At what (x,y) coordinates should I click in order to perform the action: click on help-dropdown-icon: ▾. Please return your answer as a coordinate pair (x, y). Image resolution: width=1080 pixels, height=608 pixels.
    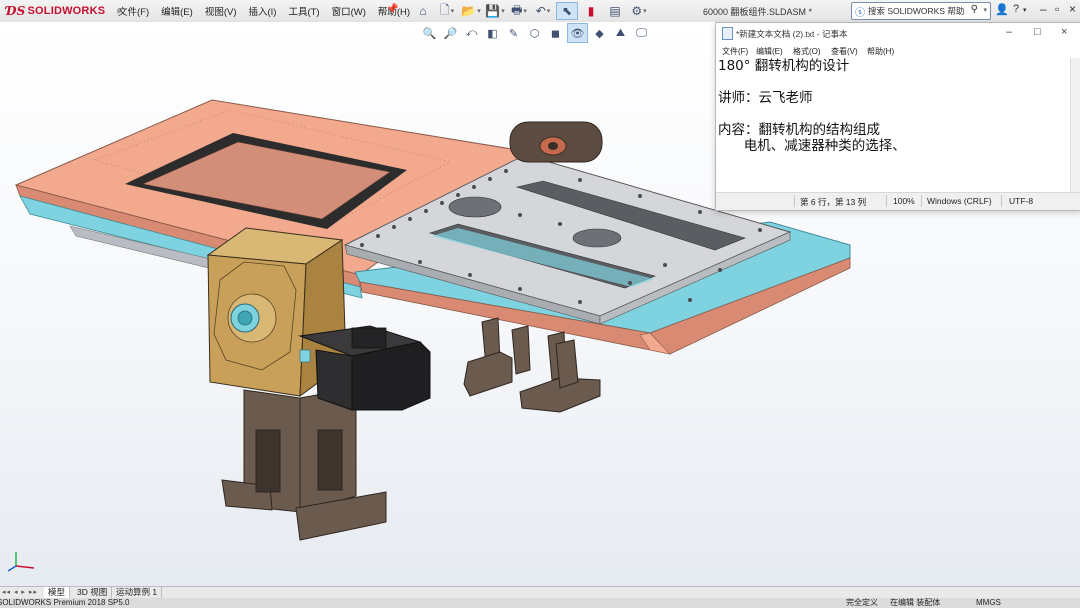
    Looking at the image, I should click on (1025, 10).